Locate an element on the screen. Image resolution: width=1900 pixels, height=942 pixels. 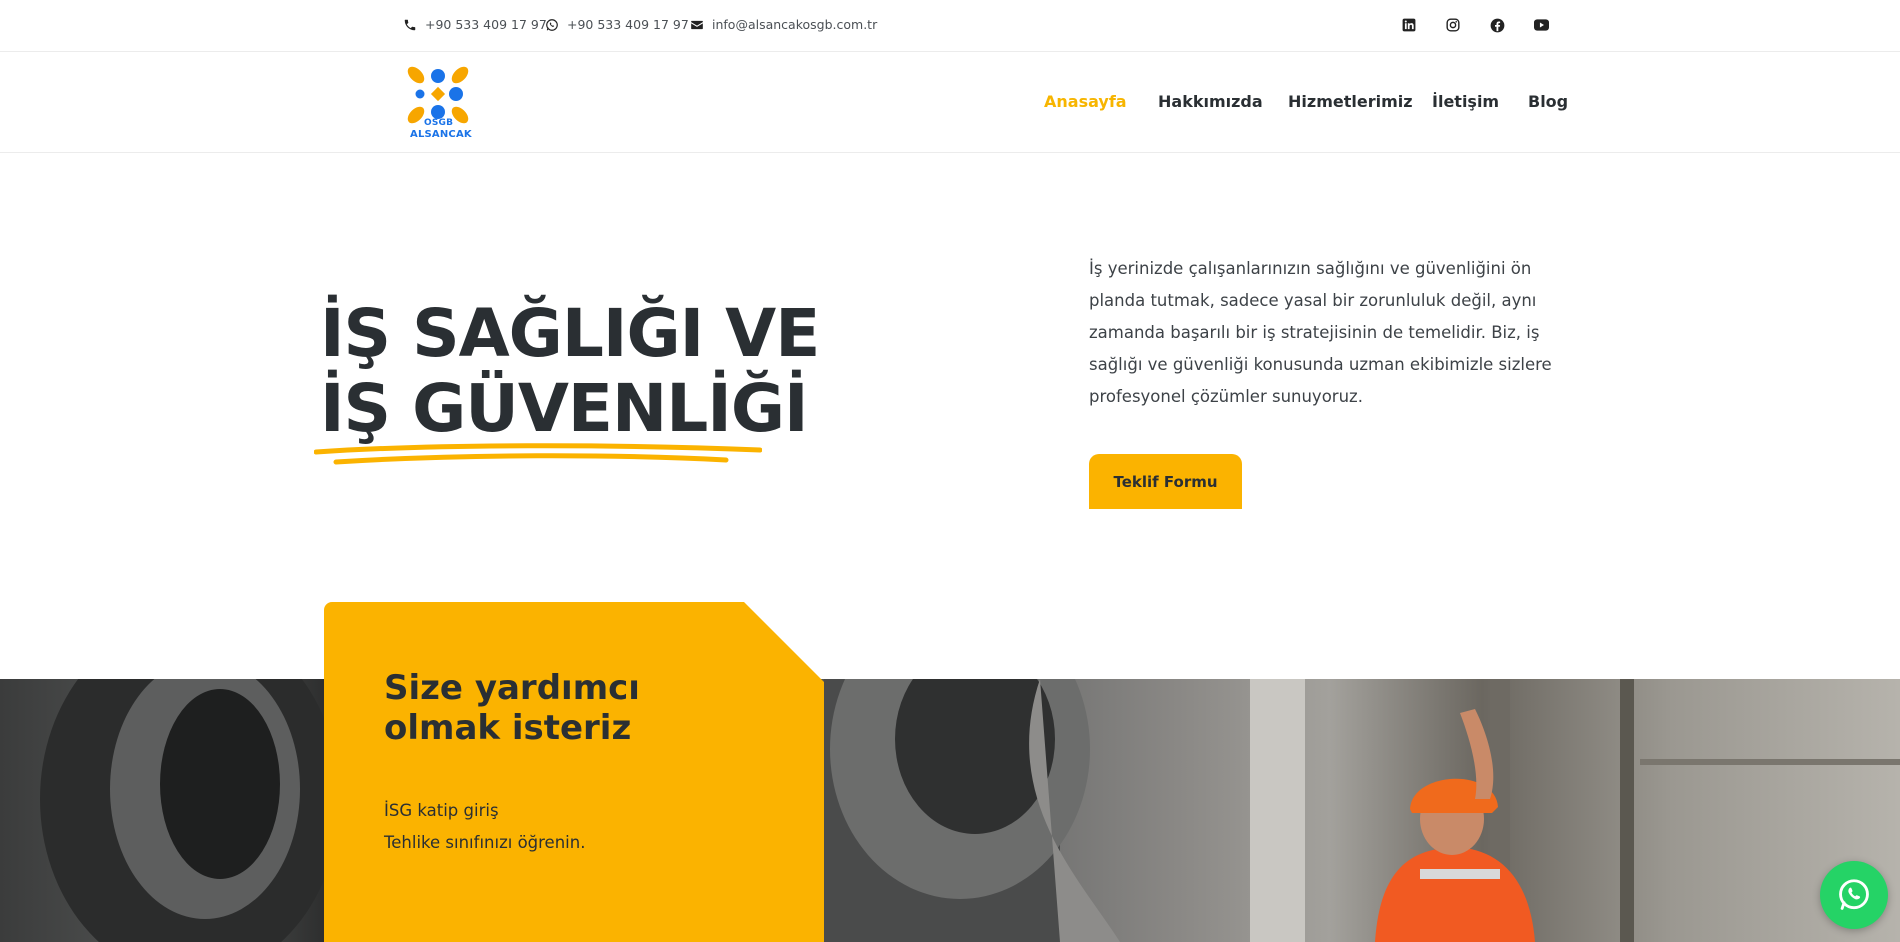
phone-contact: +90 533 409 17 97 is located at coordinates (475, 24).